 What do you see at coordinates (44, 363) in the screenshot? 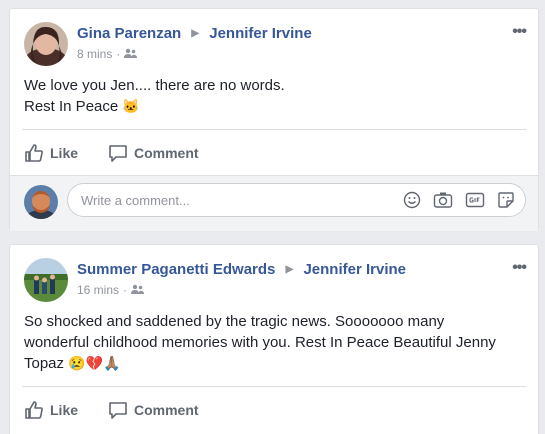
I see `post-text-span: Topaz` at bounding box center [44, 363].